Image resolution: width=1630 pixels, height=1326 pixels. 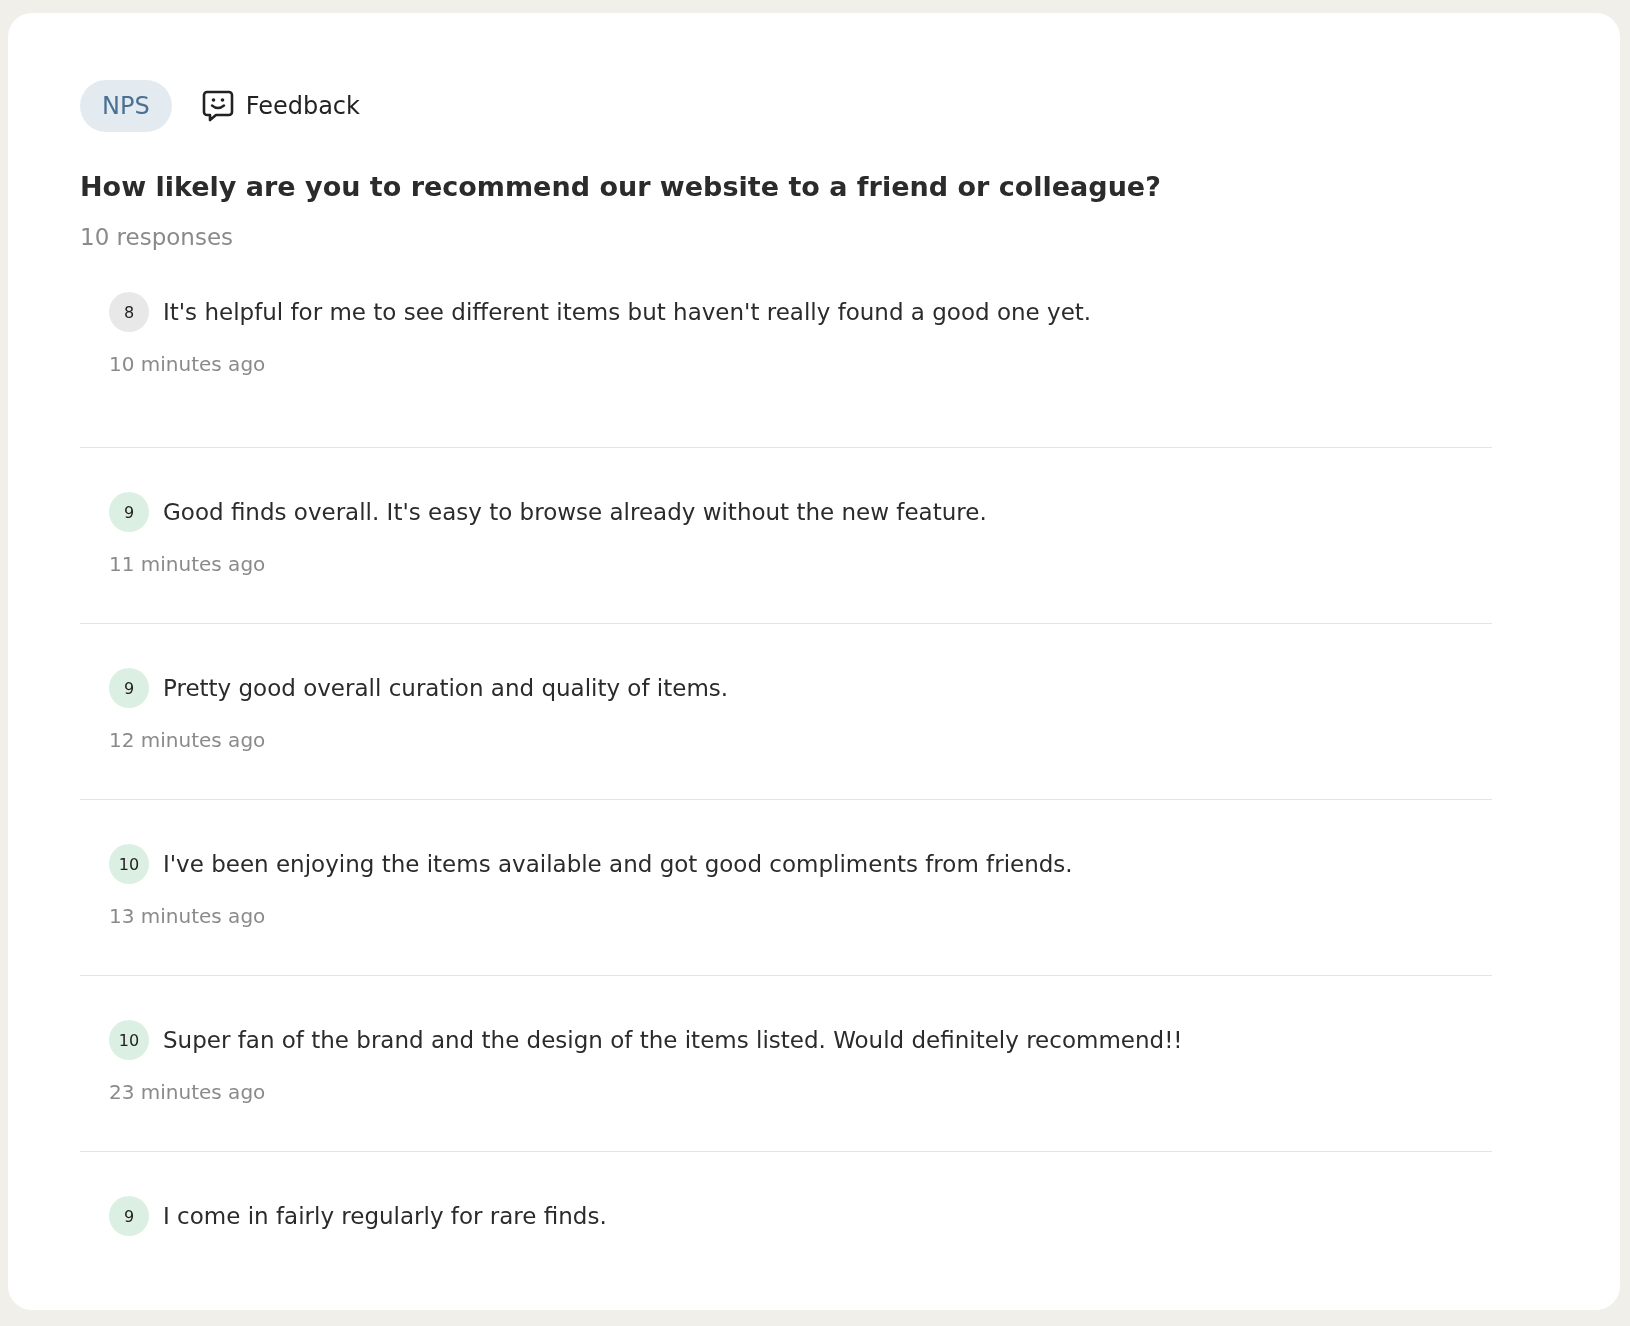 What do you see at coordinates (575, 512) in the screenshot?
I see `response-comment: Good finds overall. It's easy to browse already without the new feature.` at bounding box center [575, 512].